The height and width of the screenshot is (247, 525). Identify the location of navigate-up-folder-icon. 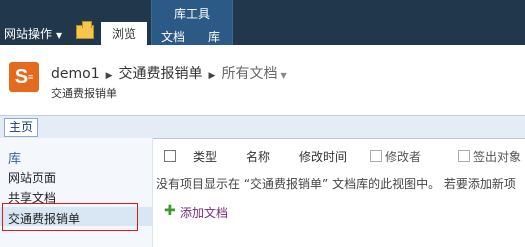
(85, 30).